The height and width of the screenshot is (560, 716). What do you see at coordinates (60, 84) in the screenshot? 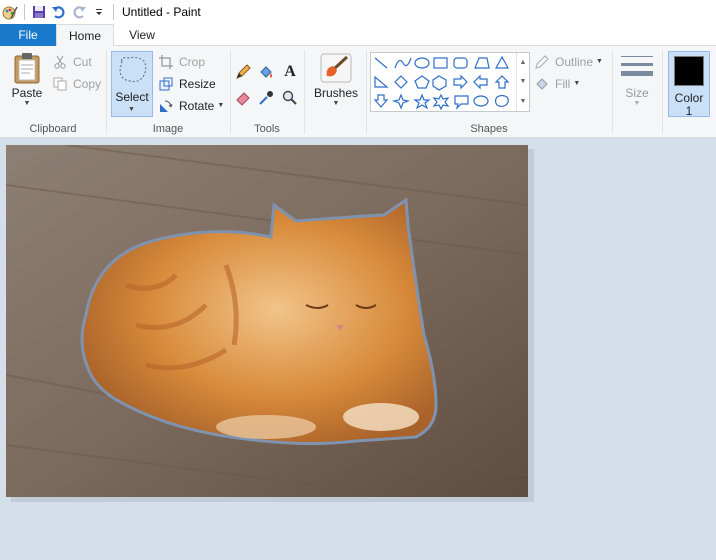
I see `copy-icon` at bounding box center [60, 84].